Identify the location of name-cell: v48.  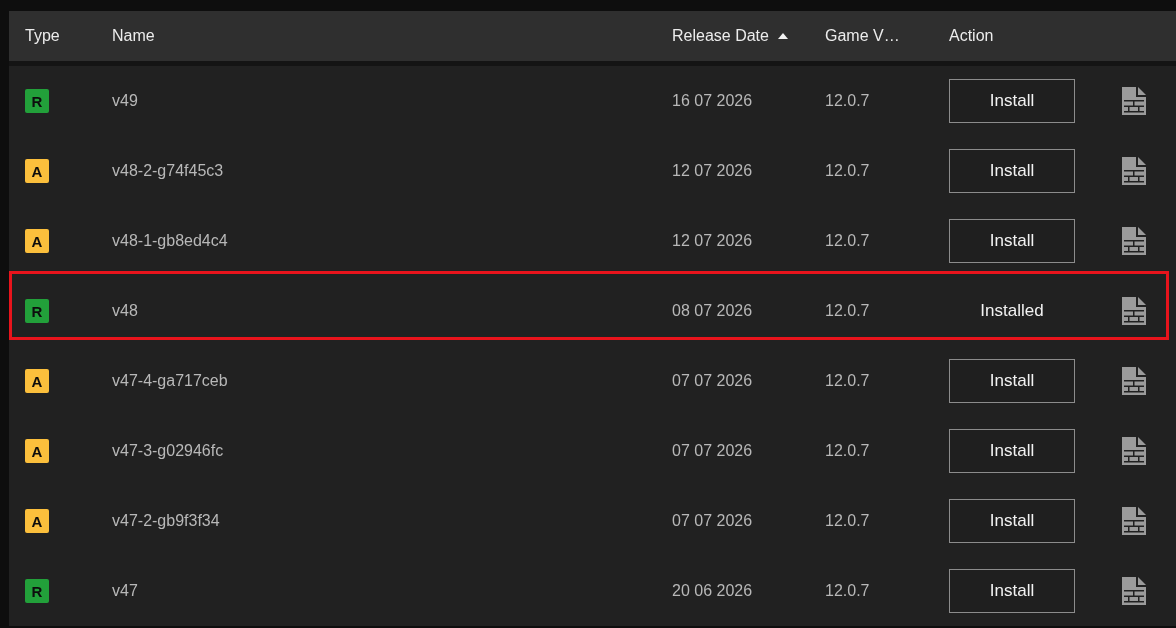
(125, 311).